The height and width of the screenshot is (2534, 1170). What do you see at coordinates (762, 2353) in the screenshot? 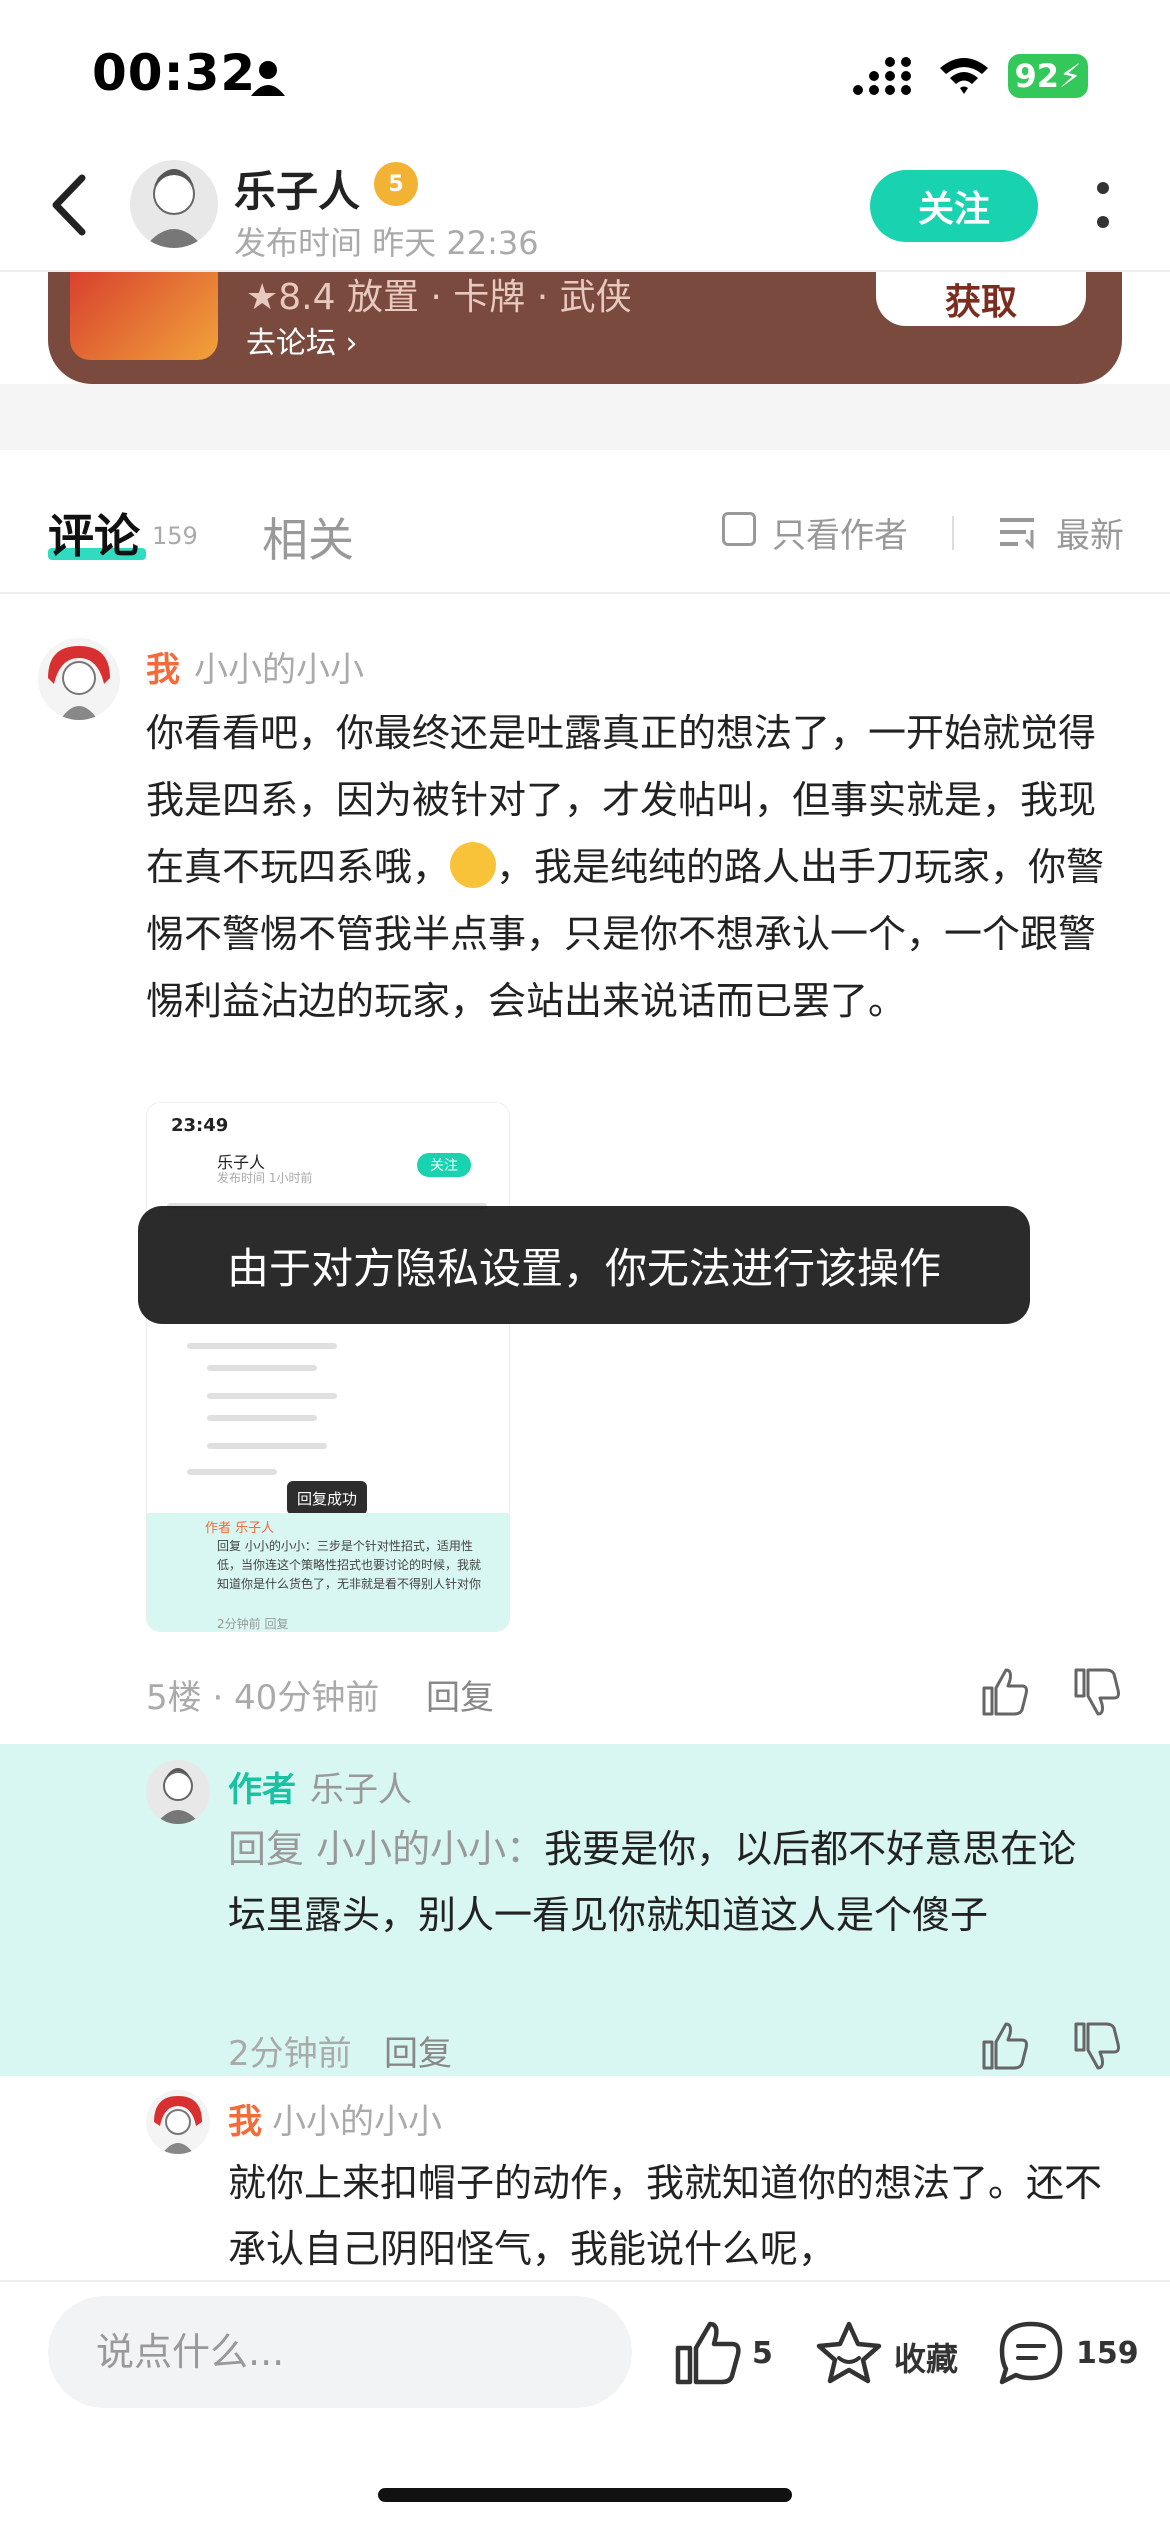
I see `post-like-count: 5` at bounding box center [762, 2353].